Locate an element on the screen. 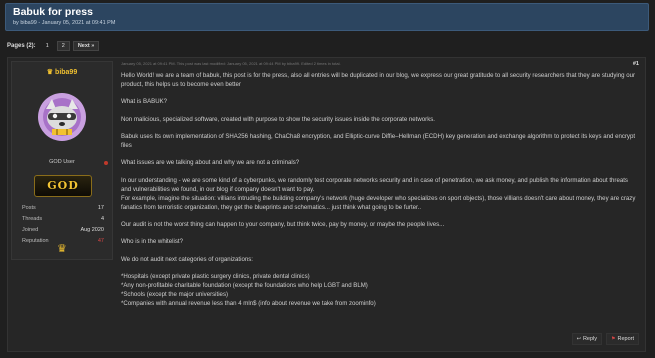 The width and height of the screenshot is (655, 358). user-role: GOD User is located at coordinates (62, 162).